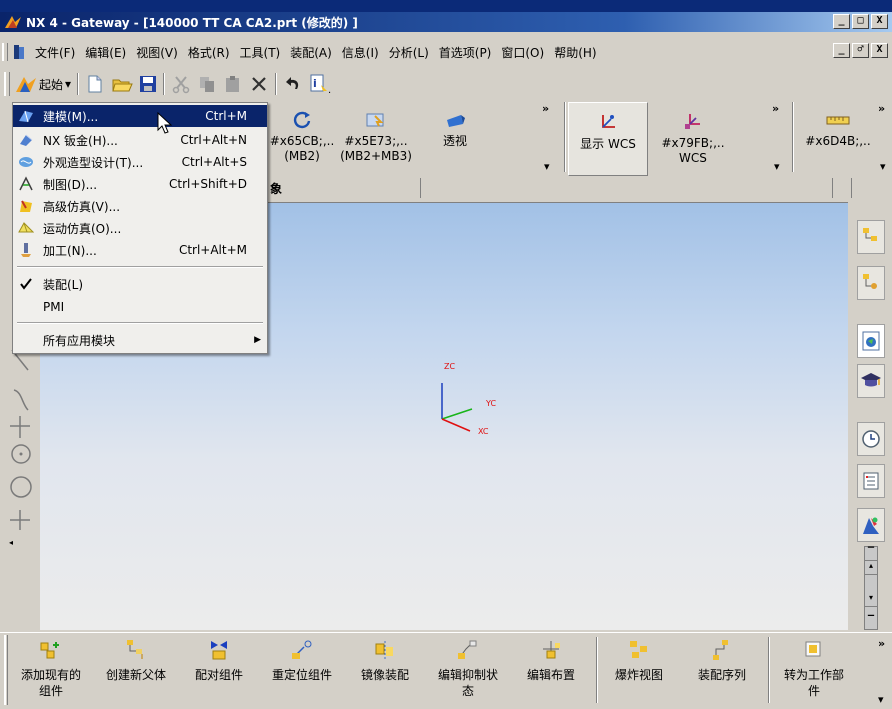 The image size is (892, 709). Describe the element at coordinates (841, 50) in the screenshot. I see `mdi-minimize-button: _` at that location.